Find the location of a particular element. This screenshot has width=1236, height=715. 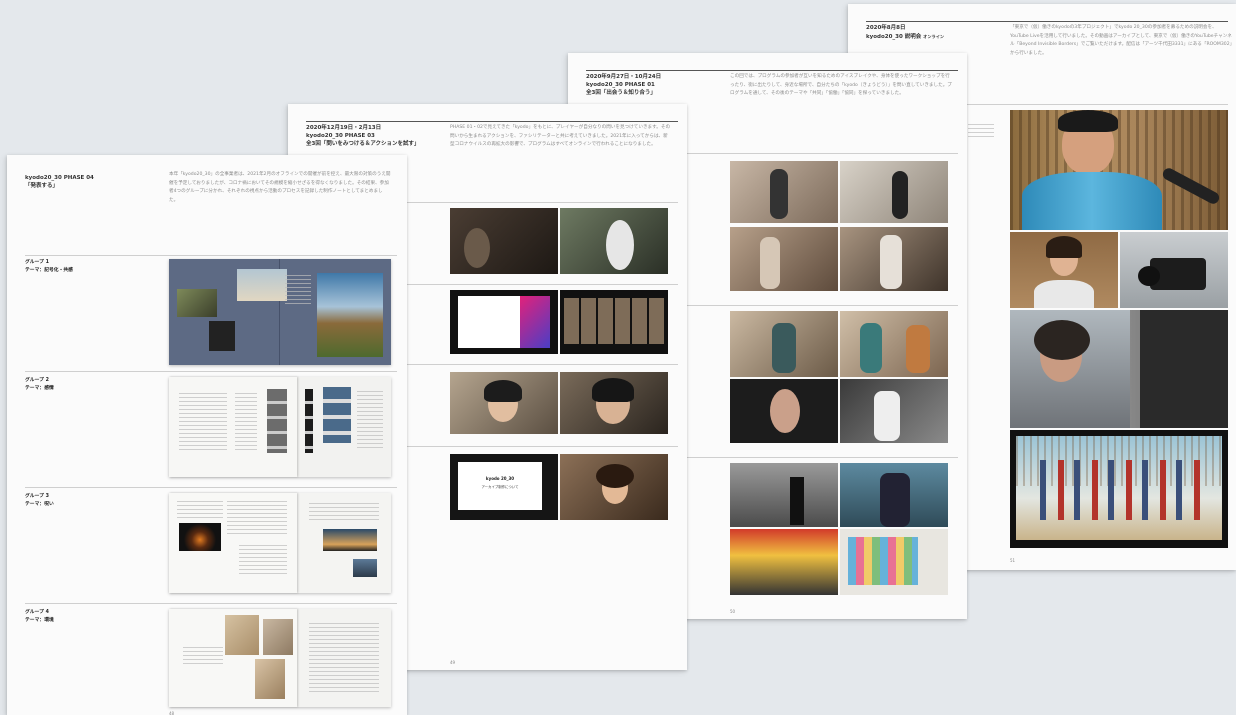

slide-title: kyodo 20_30 is located at coordinates (500, 478).